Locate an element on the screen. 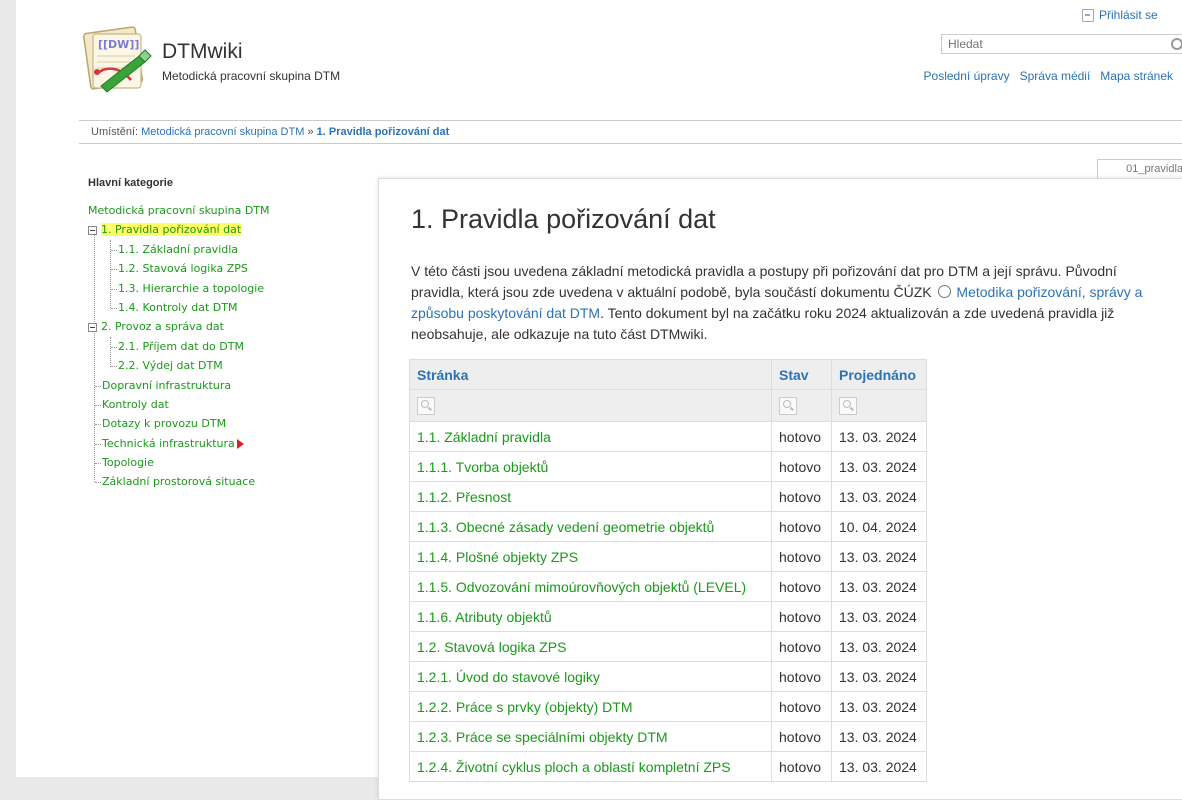  breadcrumb-parent: Metodická pracovní skupina DTM is located at coordinates (222, 132).